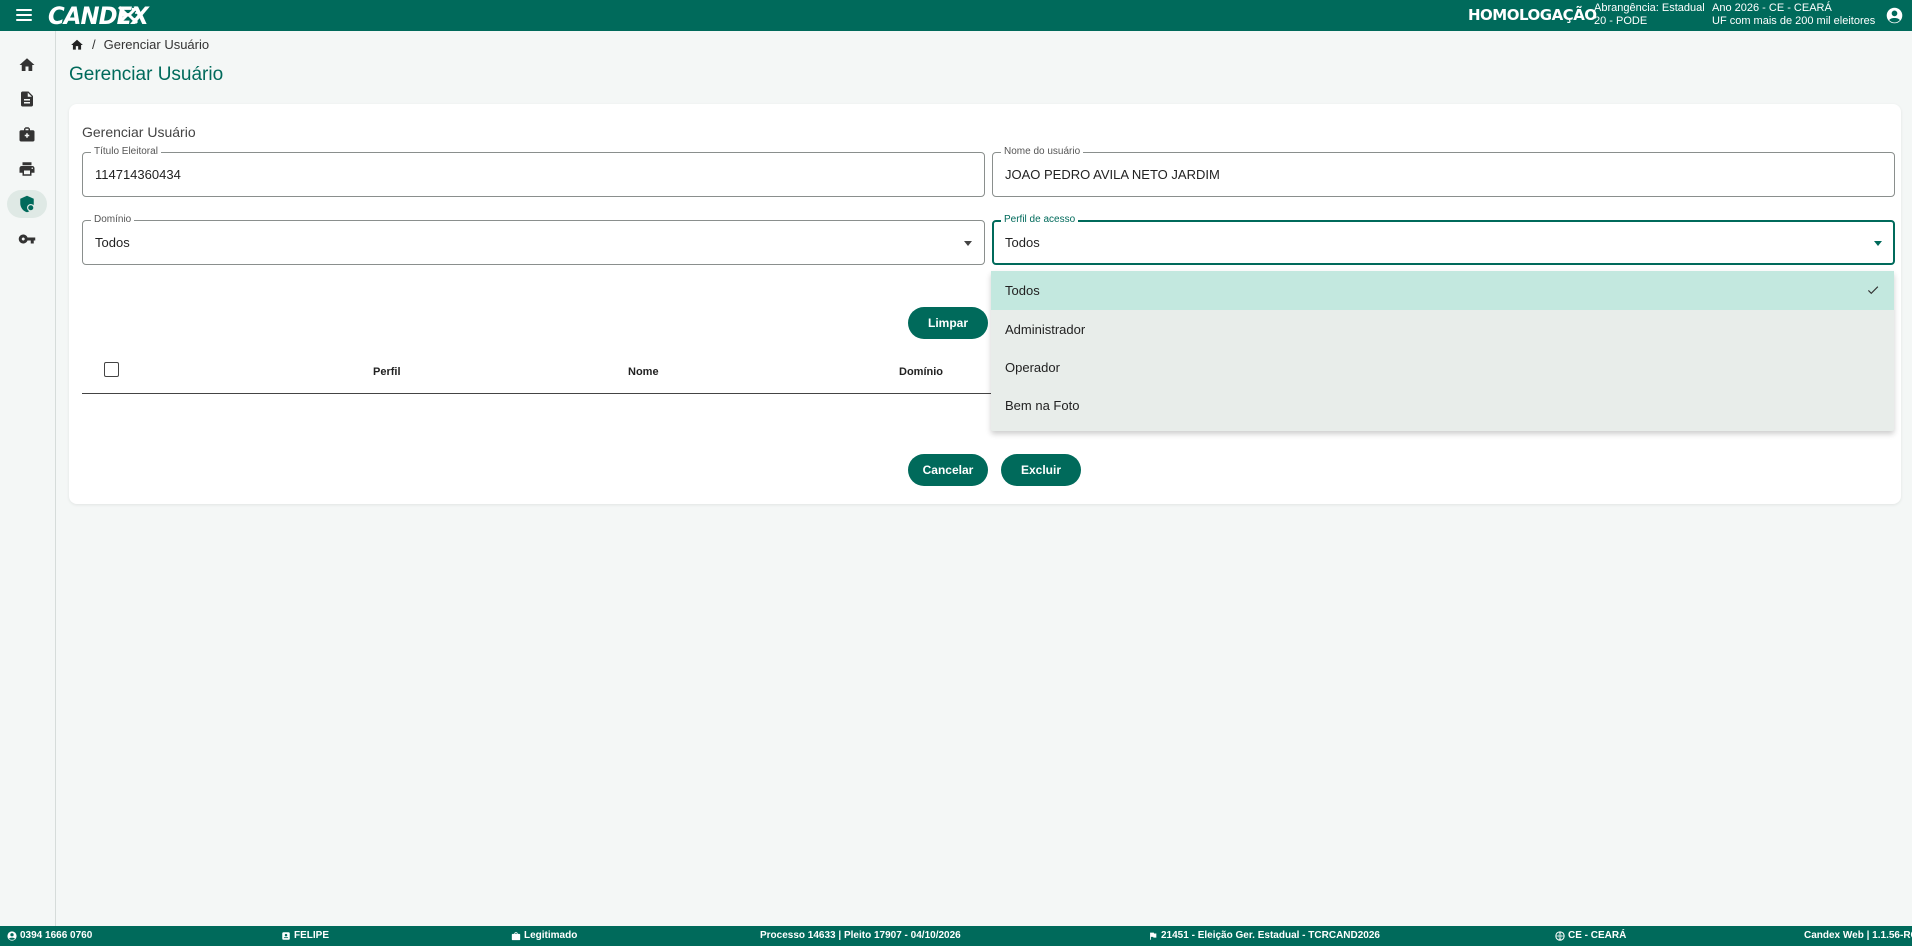 This screenshot has width=1912, height=946. I want to click on footer-status: Legitimado, so click(544, 935).